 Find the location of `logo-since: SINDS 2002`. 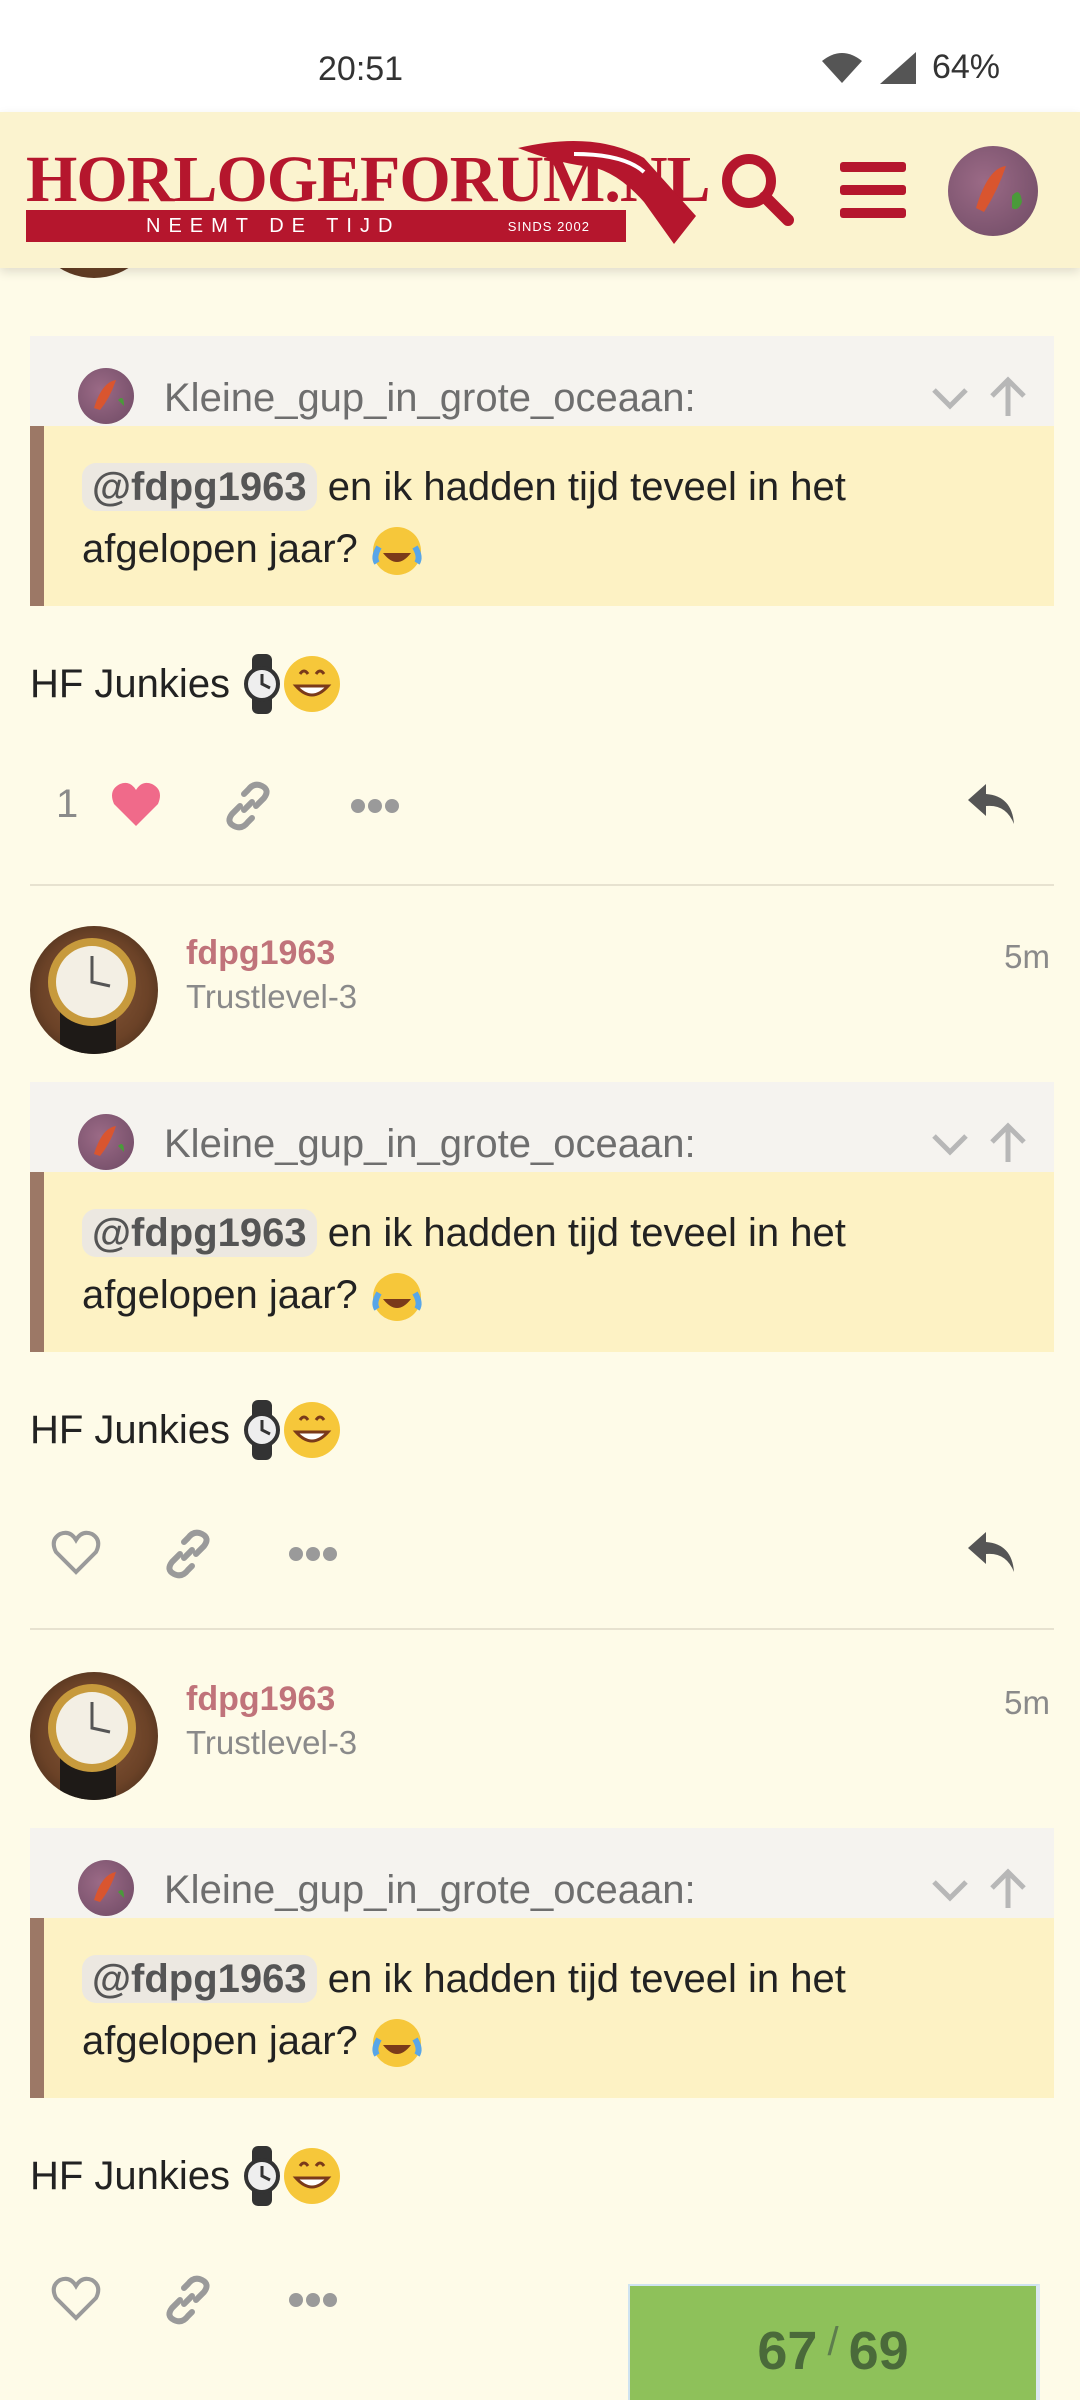

logo-since: SINDS 2002 is located at coordinates (548, 226).